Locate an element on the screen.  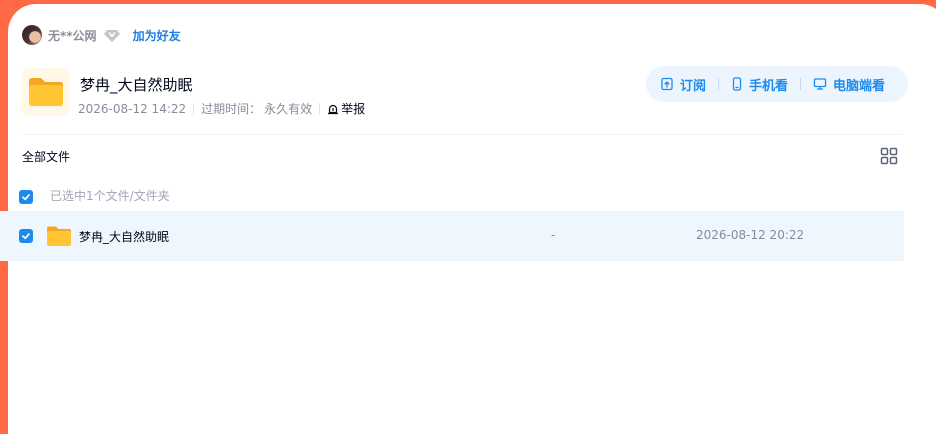
avatar is located at coordinates (32, 35).